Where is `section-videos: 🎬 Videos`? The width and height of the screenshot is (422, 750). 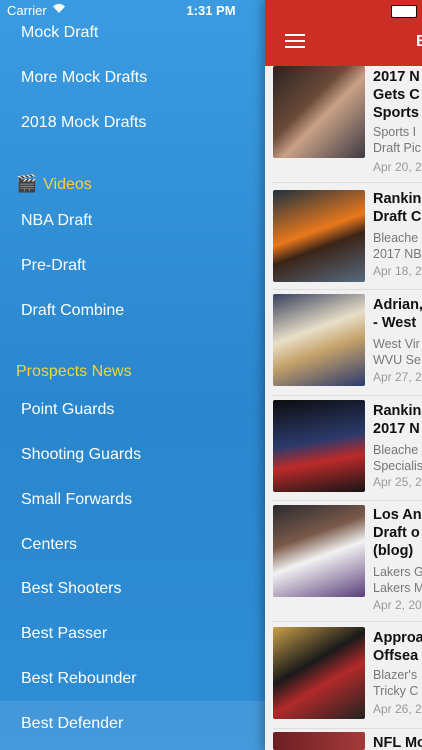 section-videos: 🎬 Videos is located at coordinates (54, 184).